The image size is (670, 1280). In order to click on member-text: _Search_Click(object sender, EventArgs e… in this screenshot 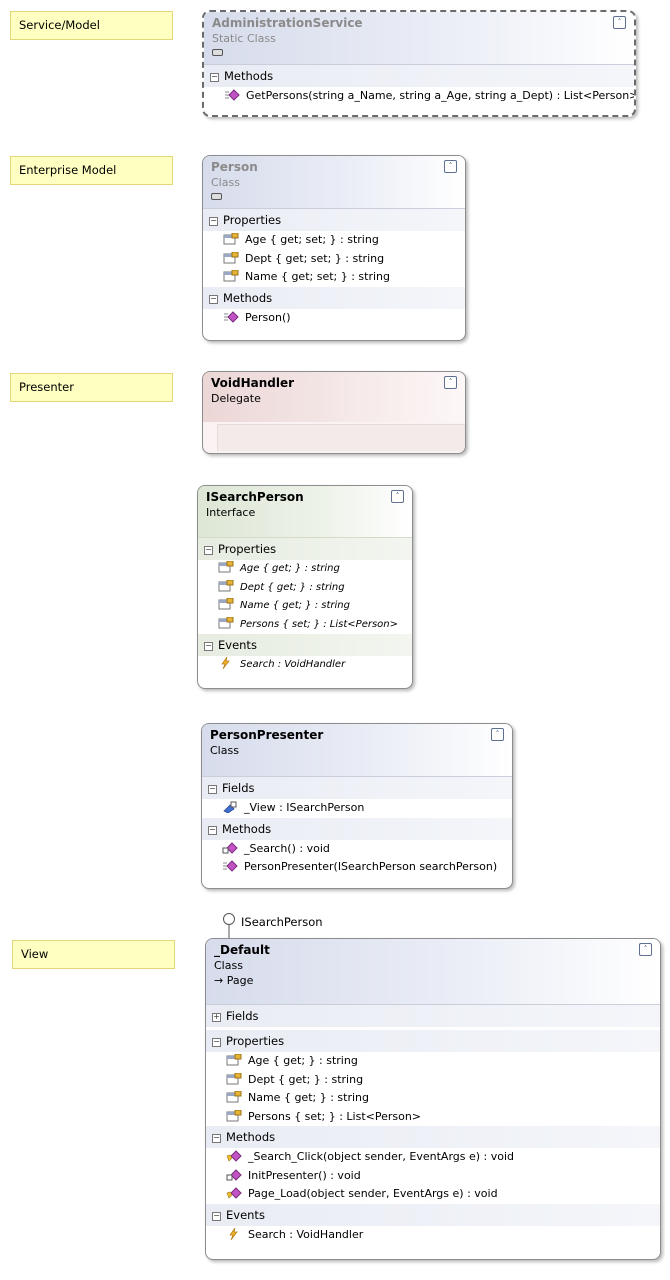, I will do `click(381, 1156)`.